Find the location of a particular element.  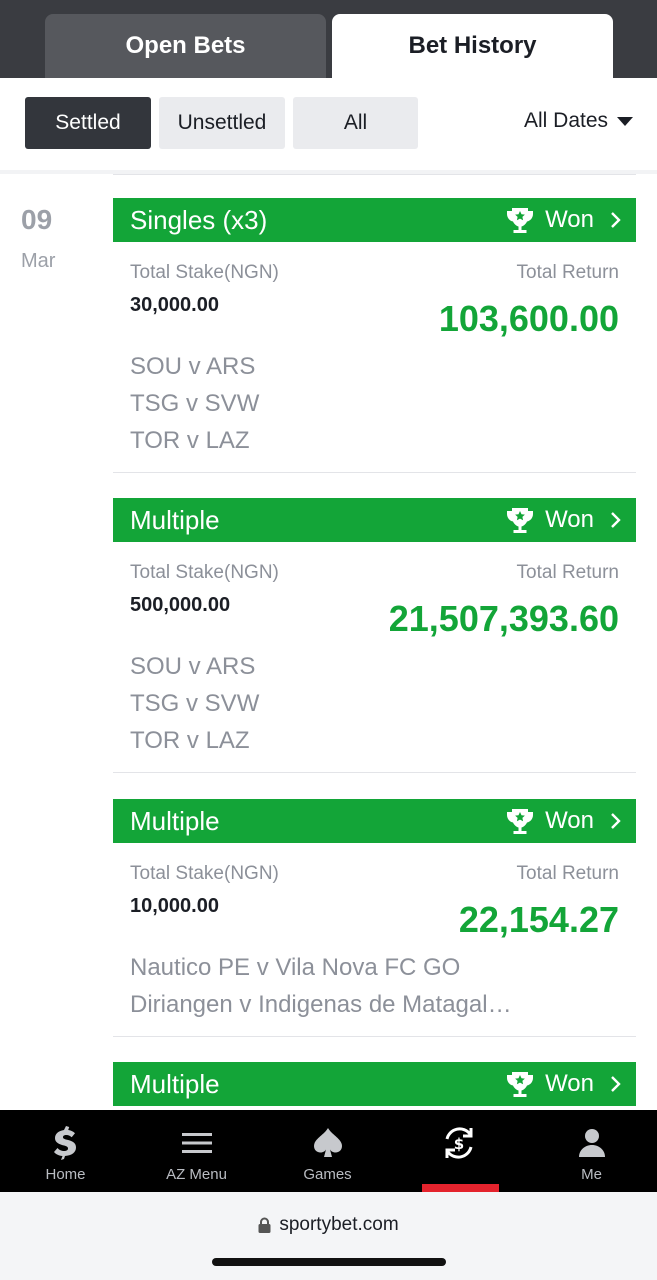

total-stake-value: 10,000.00 is located at coordinates (174, 906).